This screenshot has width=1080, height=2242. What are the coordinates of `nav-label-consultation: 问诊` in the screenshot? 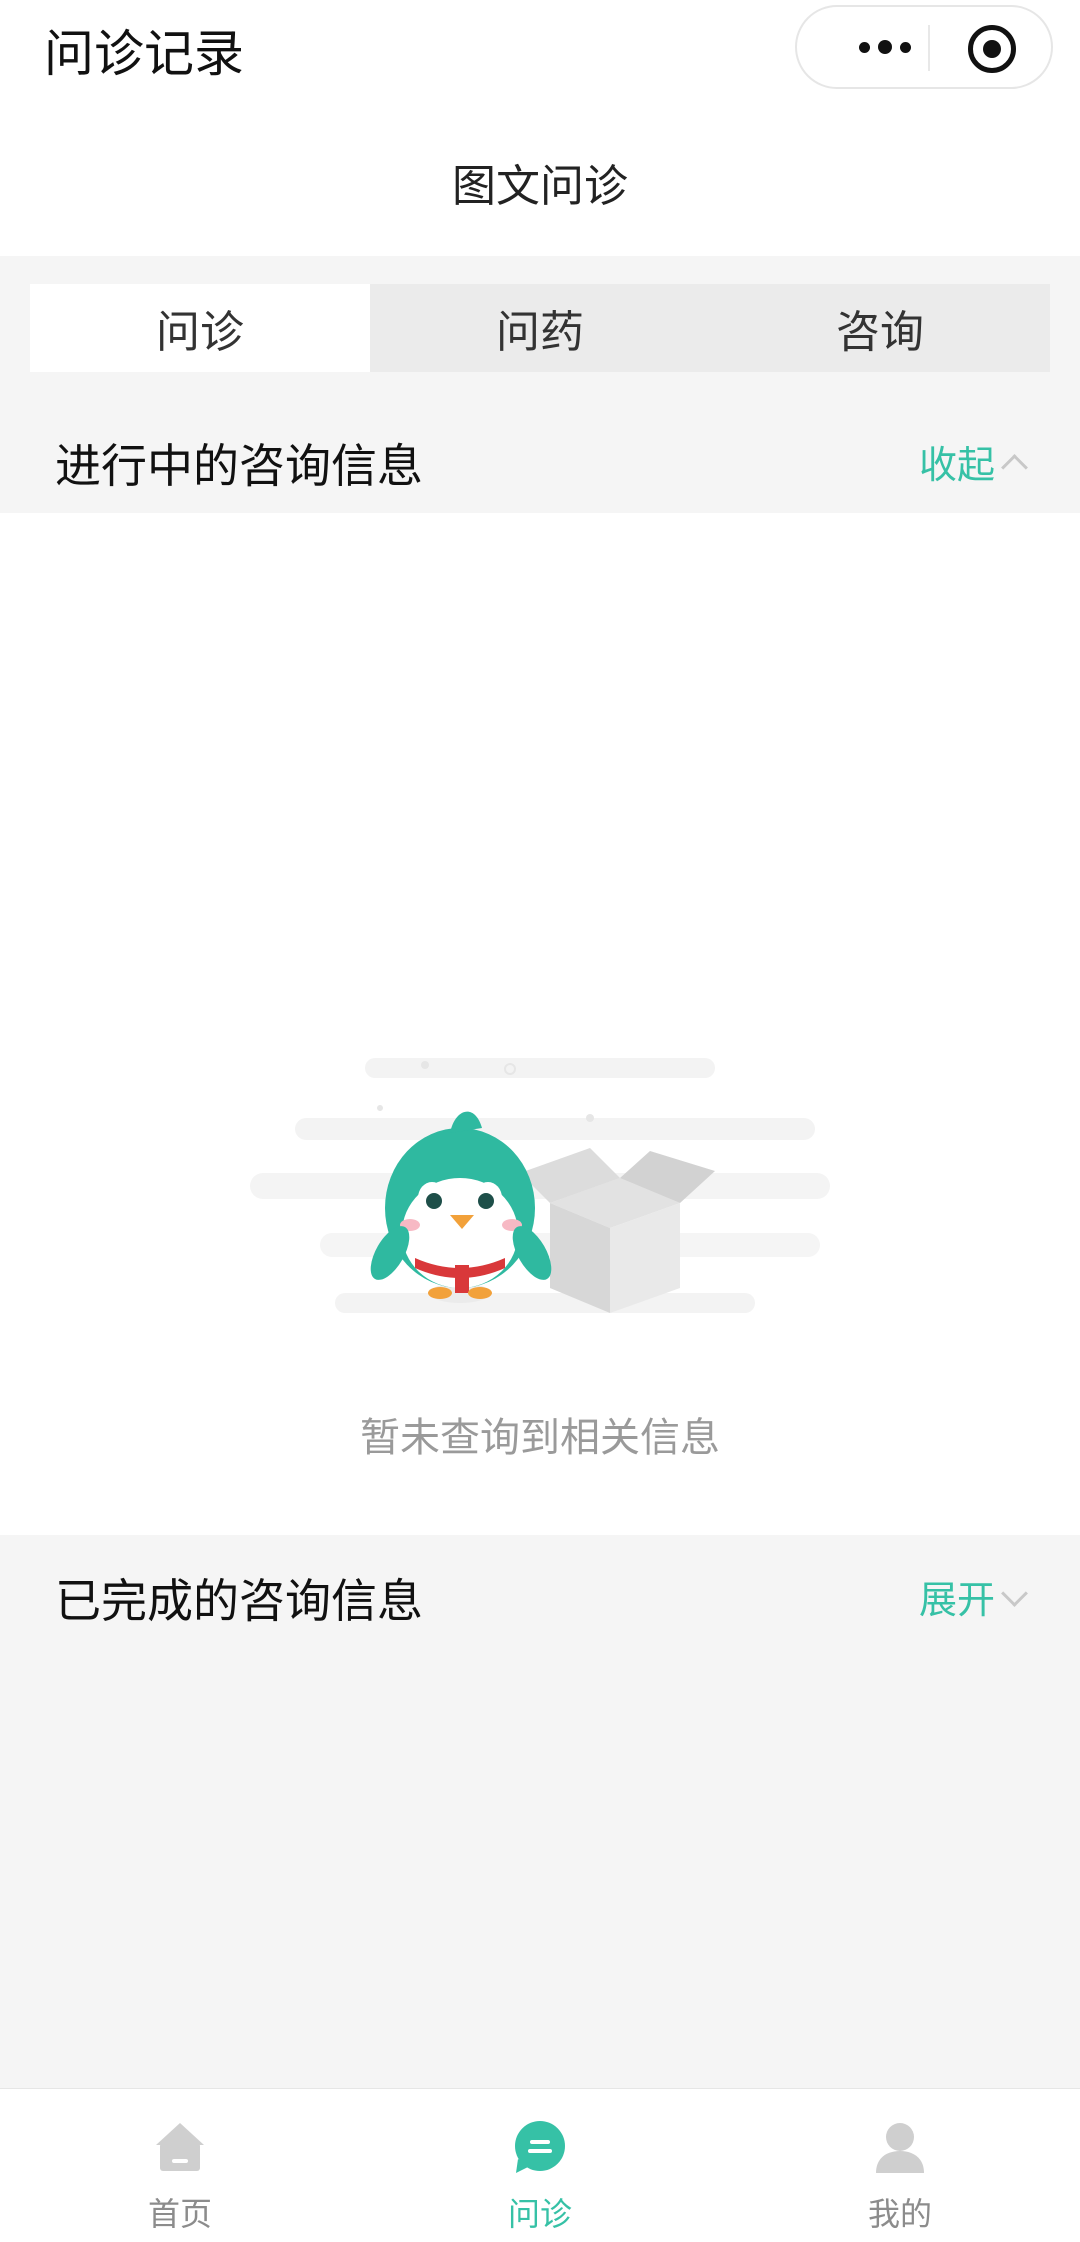 It's located at (539, 2214).